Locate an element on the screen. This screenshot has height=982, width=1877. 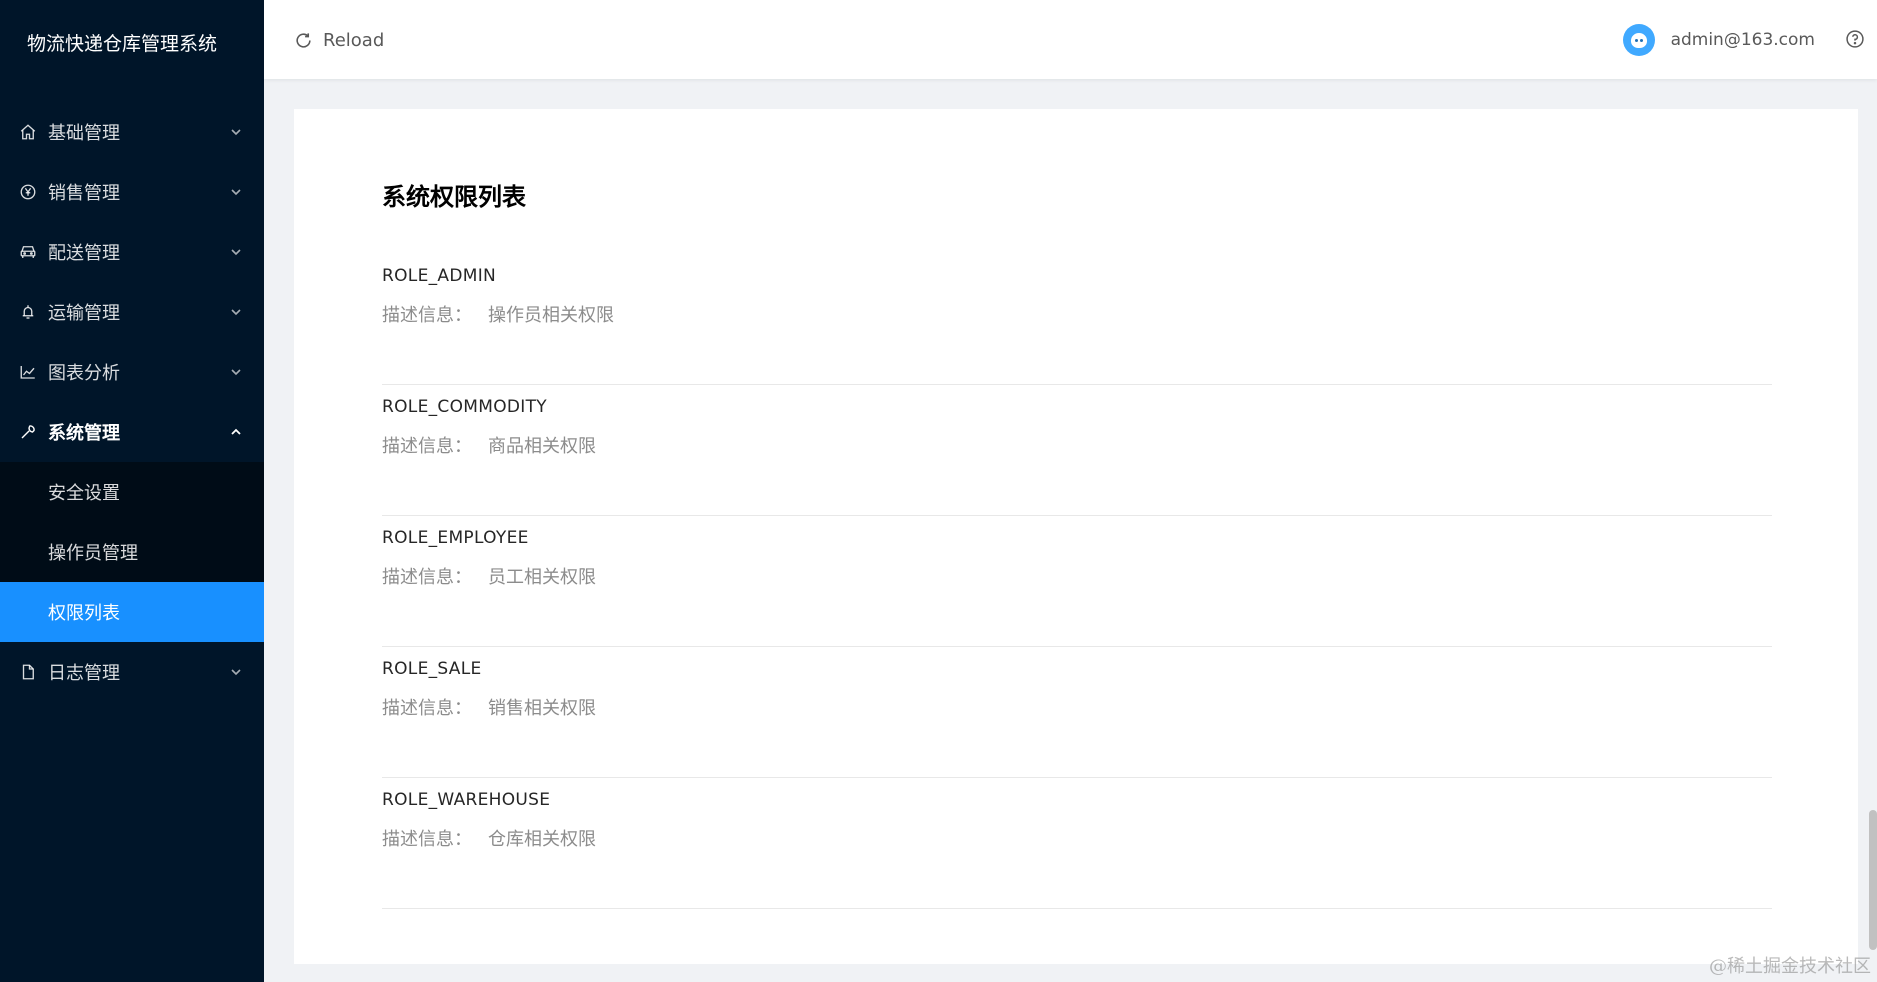
yen-circle-icon is located at coordinates (28, 192).